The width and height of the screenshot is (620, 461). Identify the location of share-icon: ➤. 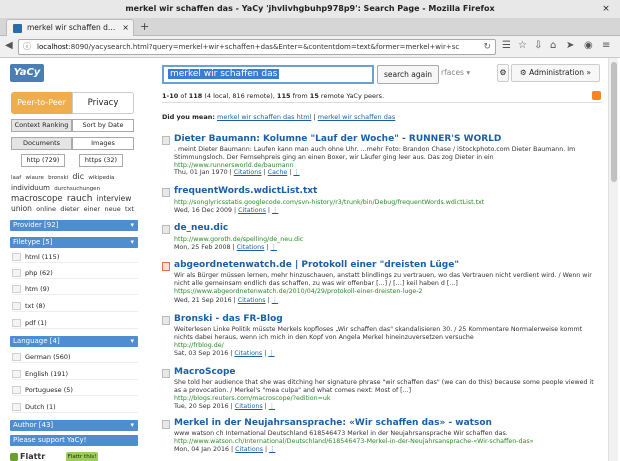
(570, 45).